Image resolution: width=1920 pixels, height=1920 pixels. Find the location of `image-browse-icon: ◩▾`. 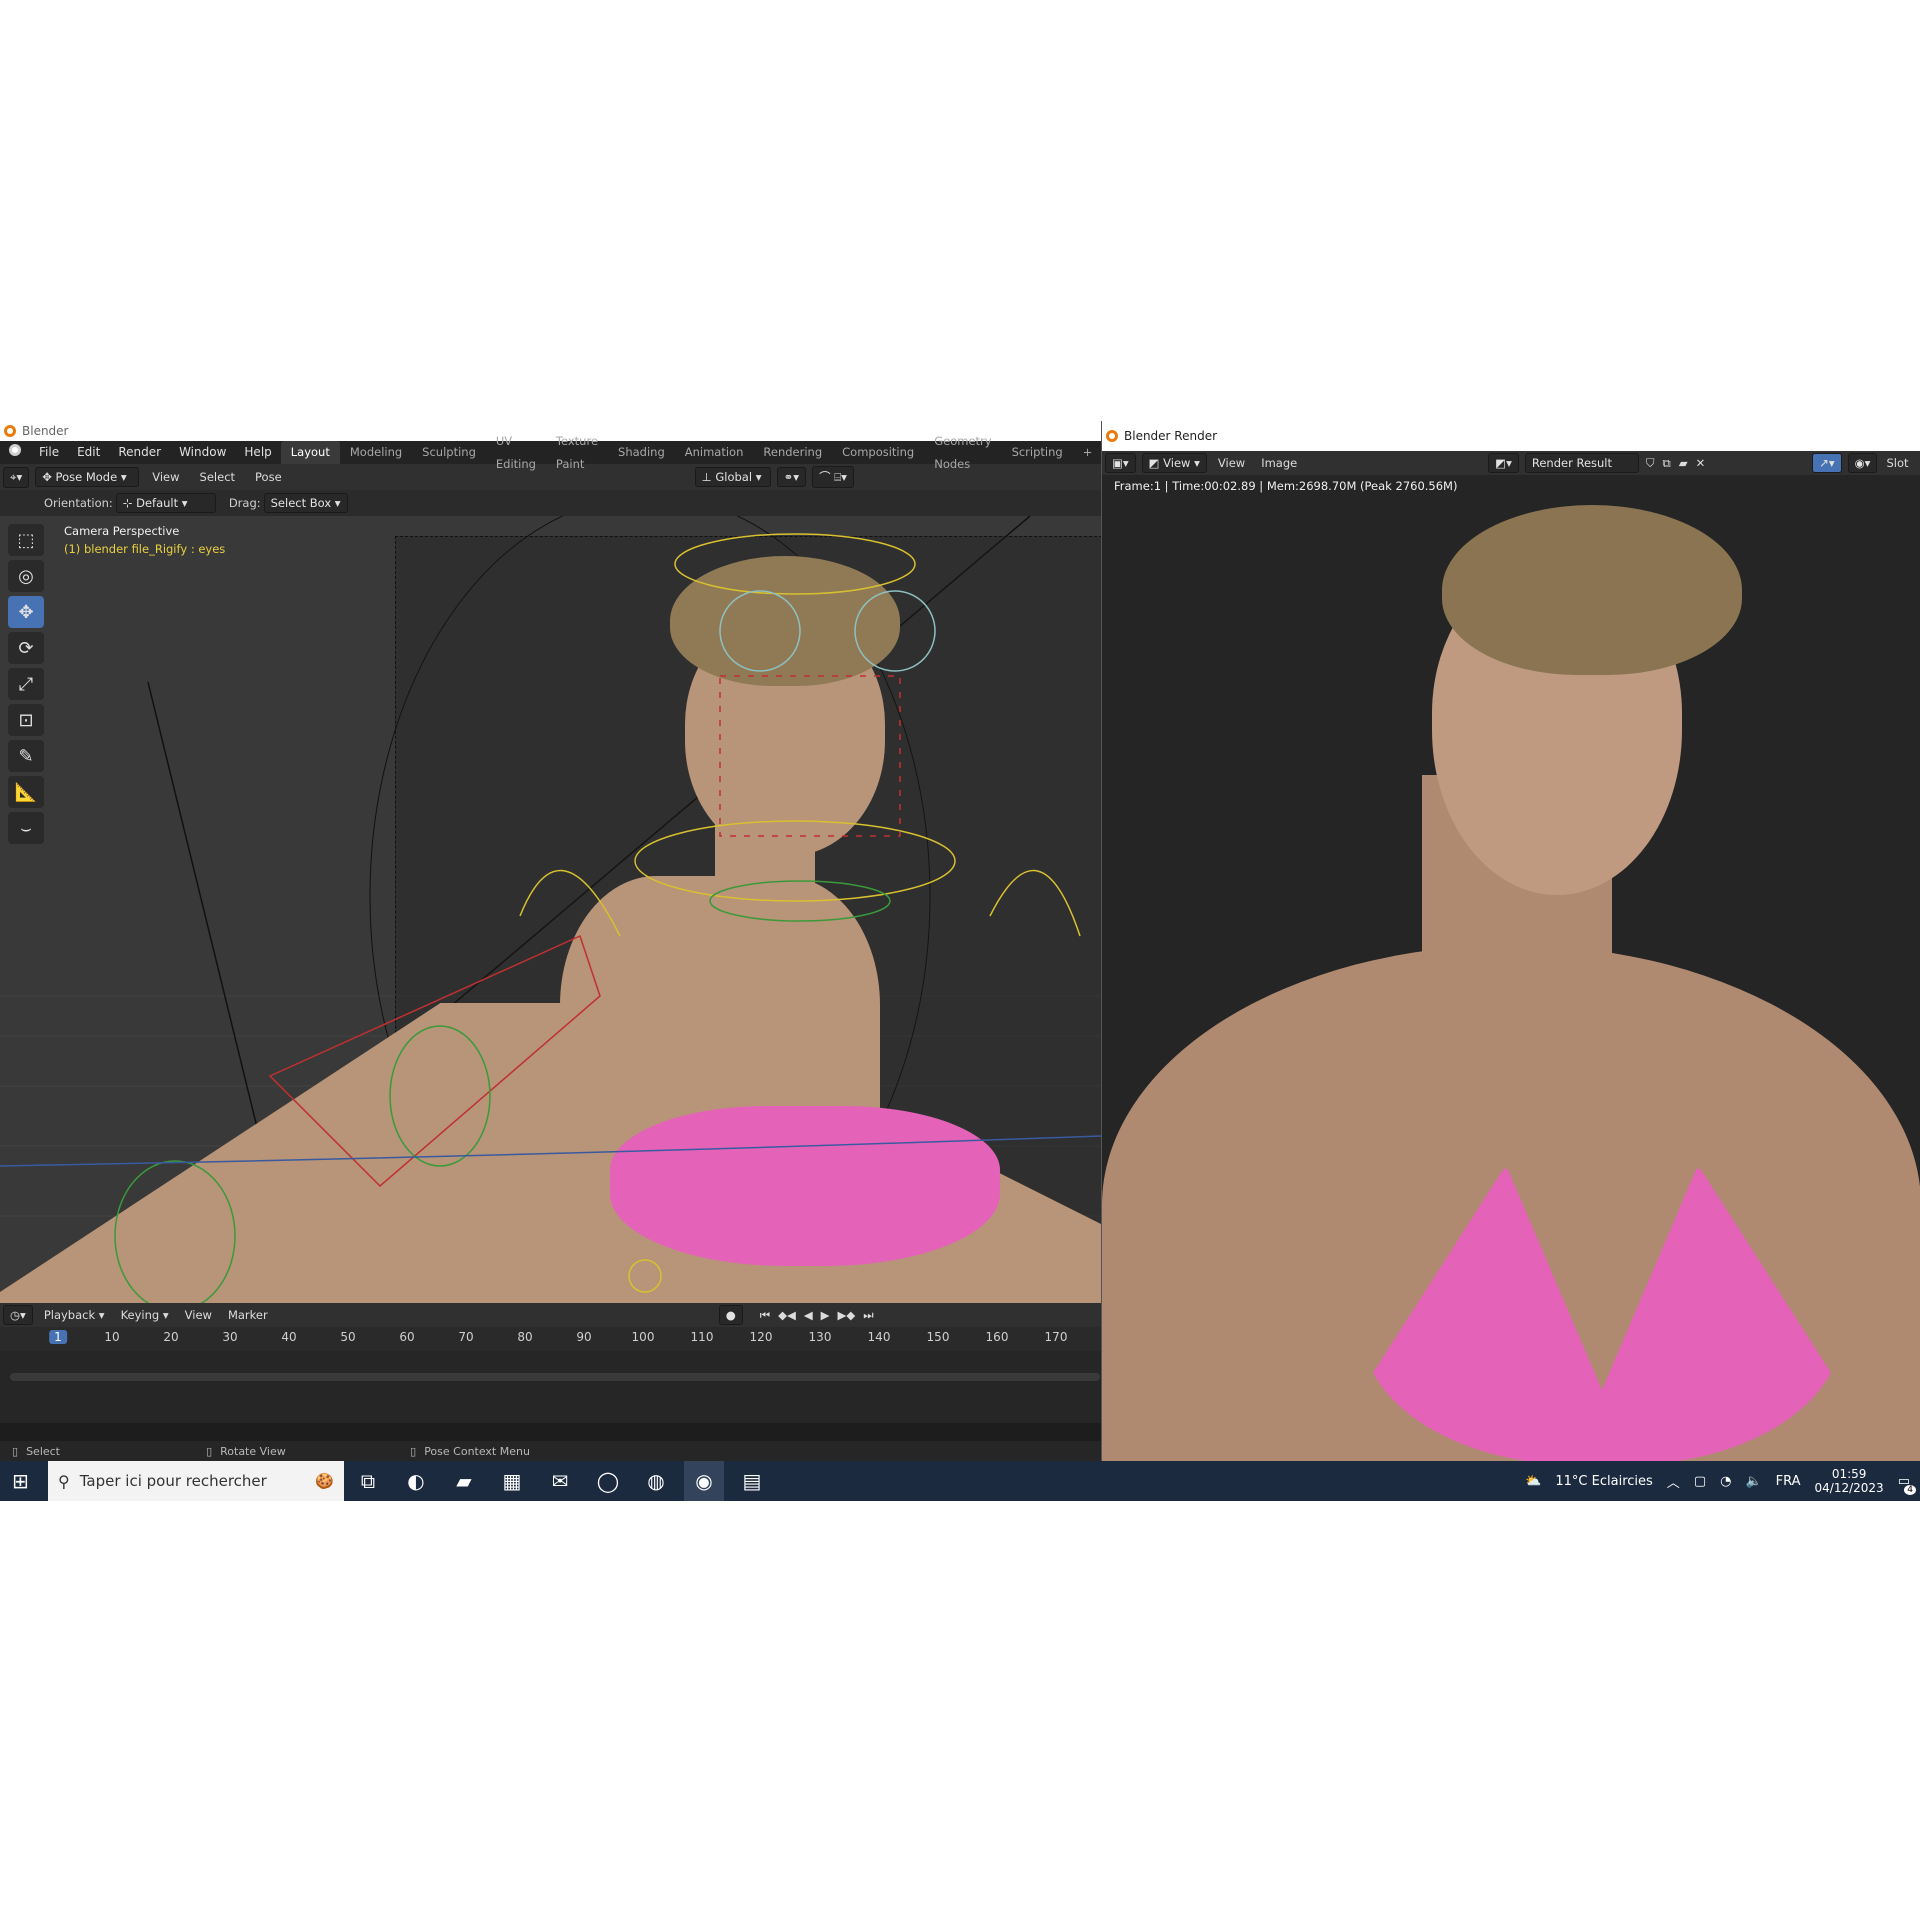

image-browse-icon: ◩▾ is located at coordinates (1503, 463).